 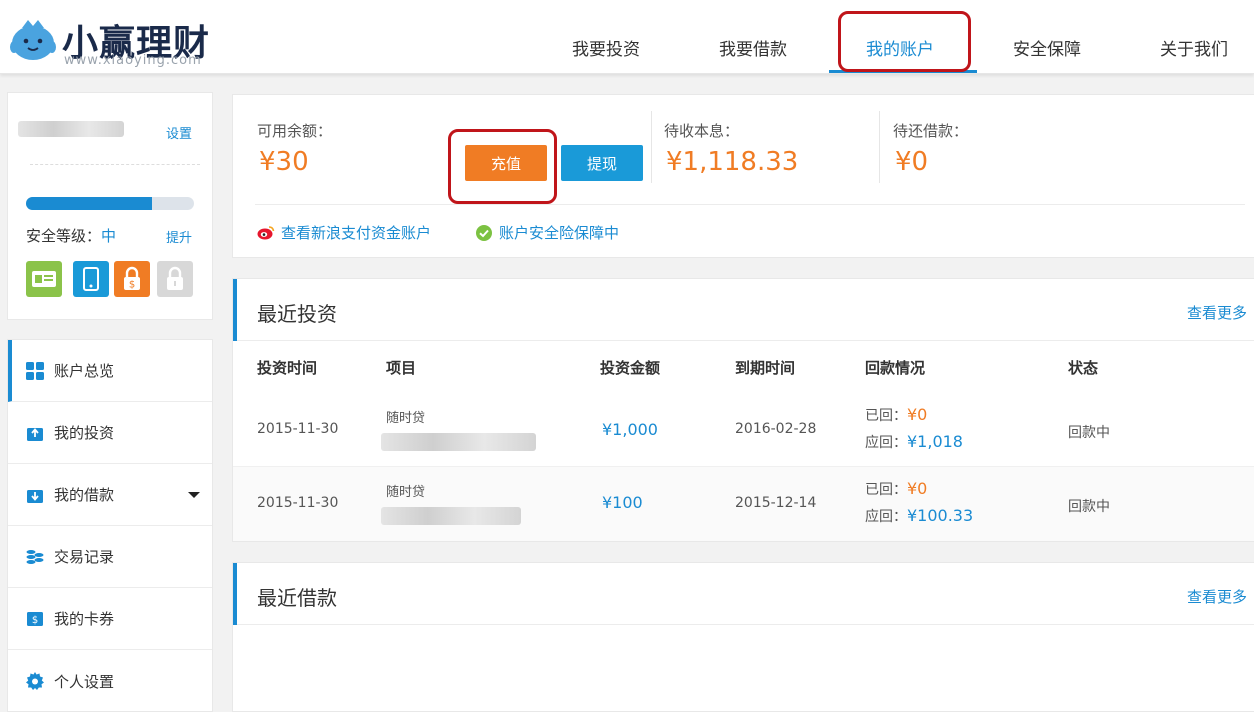 I want to click on sina-payment-account-link: 查看新浪支付资金账户, so click(x=344, y=232).